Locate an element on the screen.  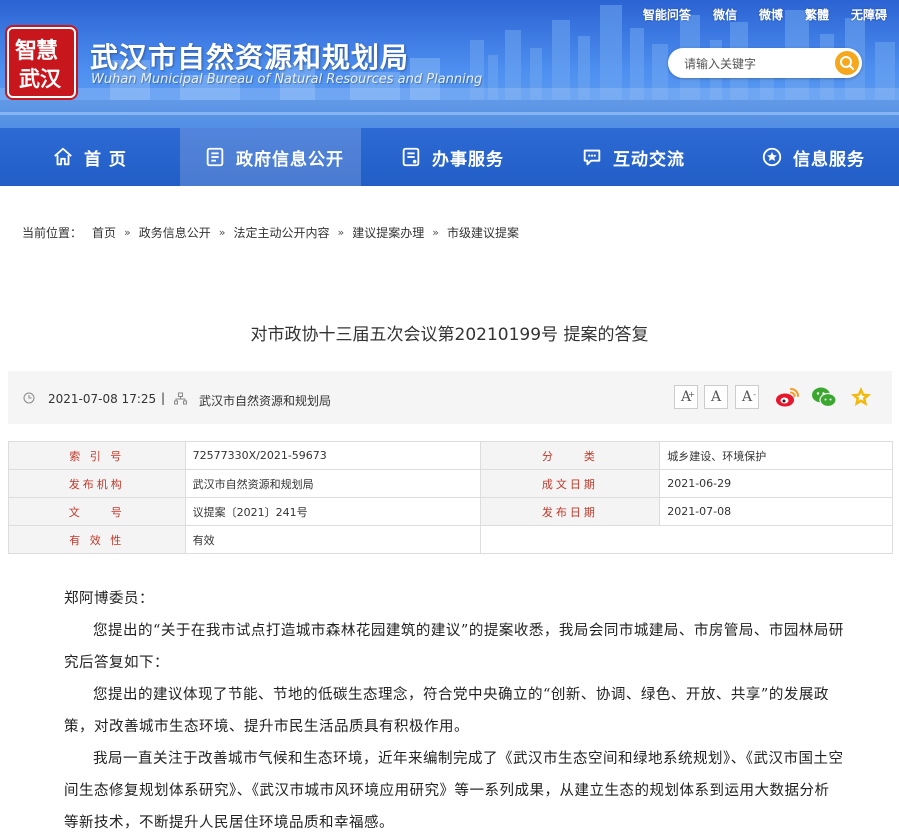
font-size-decrease-button: A- is located at coordinates (747, 397).